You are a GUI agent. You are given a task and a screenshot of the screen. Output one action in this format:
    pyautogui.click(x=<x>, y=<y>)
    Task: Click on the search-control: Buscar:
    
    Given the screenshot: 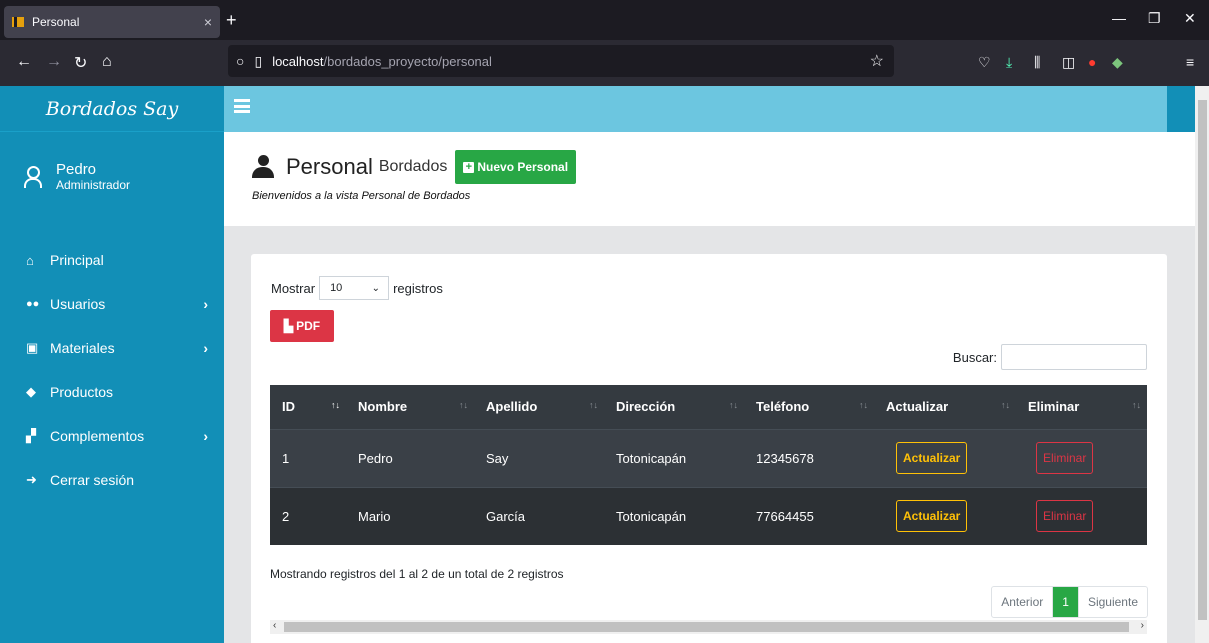 What is the action you would take?
    pyautogui.click(x=1050, y=357)
    